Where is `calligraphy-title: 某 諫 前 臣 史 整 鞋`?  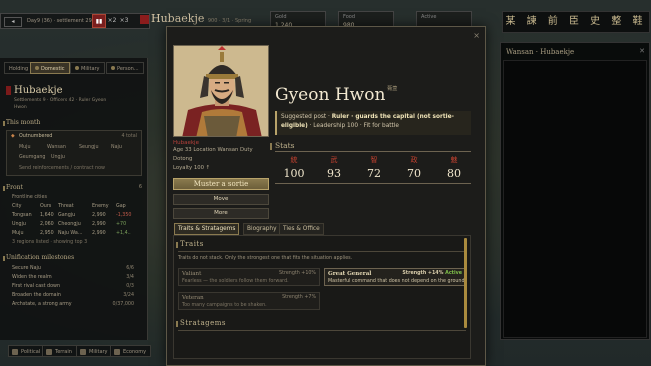
calligraphy-title: 某 諫 前 臣 史 整 鞋 is located at coordinates (576, 22).